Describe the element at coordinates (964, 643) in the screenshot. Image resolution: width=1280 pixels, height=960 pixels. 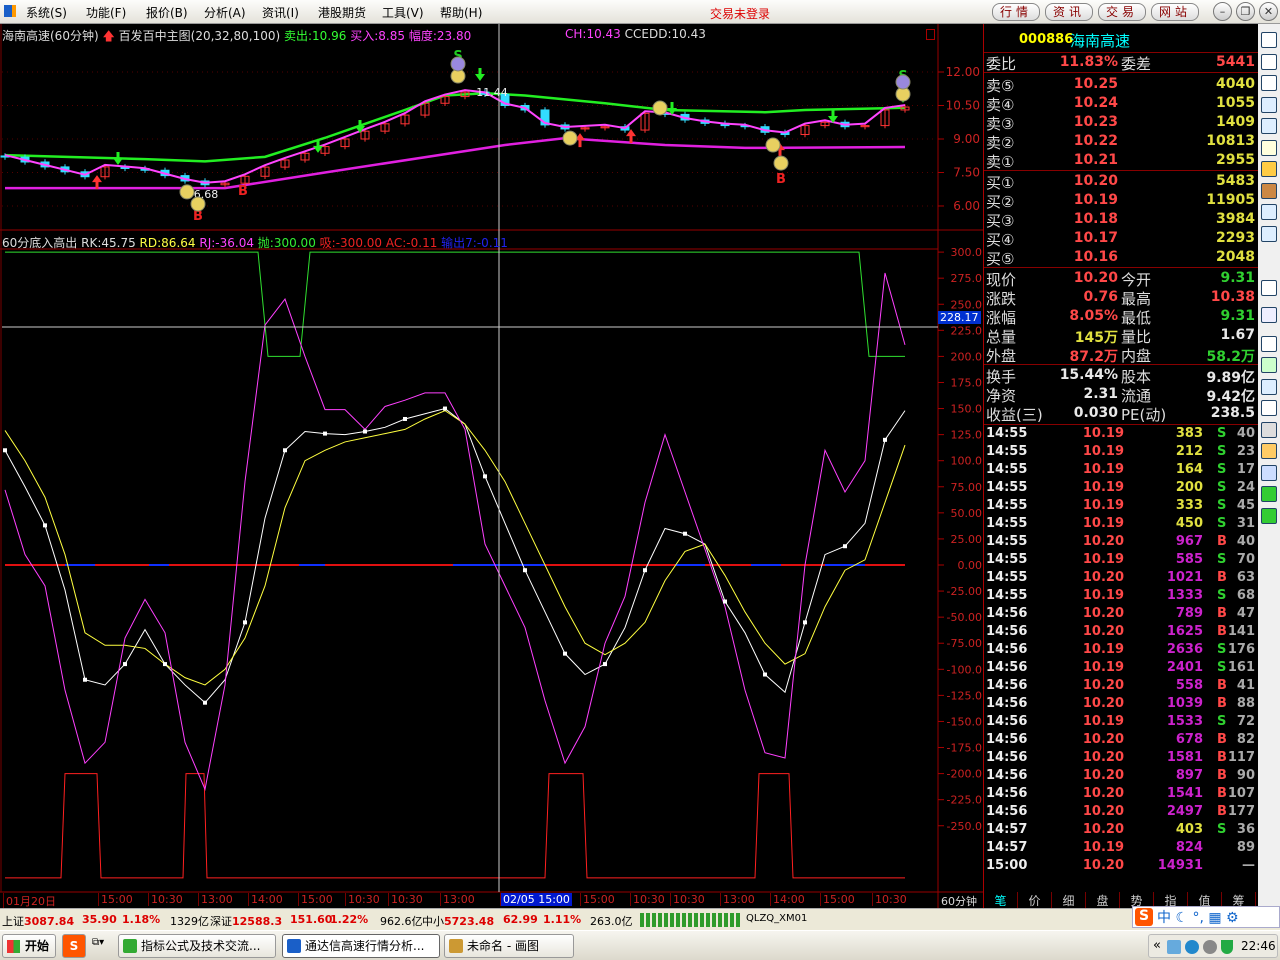
I see `y-tick-label: -75.00` at that location.